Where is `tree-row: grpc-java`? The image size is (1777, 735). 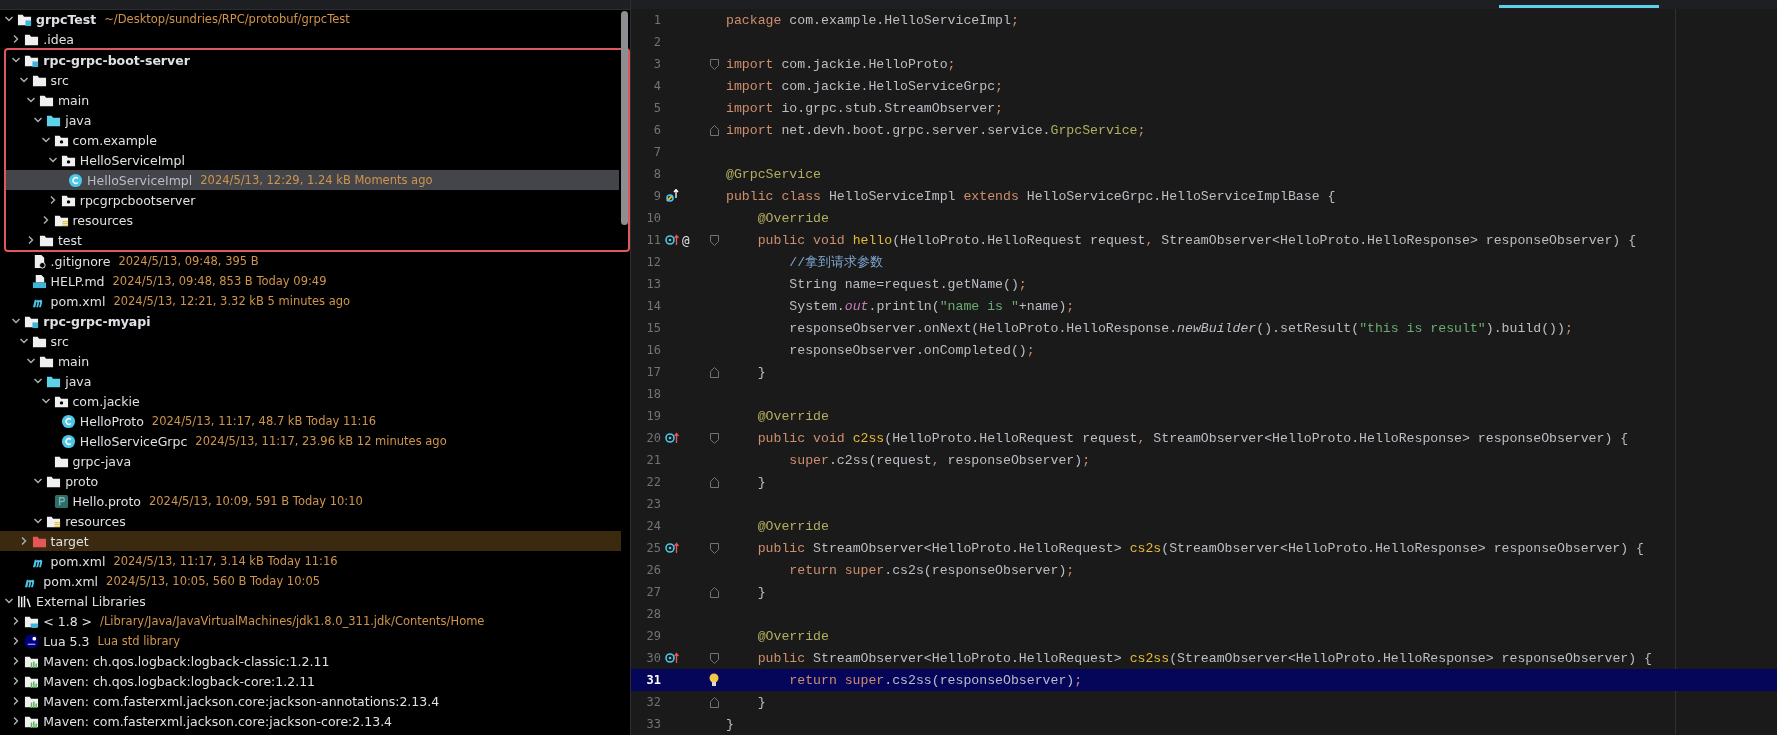
tree-row: grpc-java is located at coordinates (310, 461).